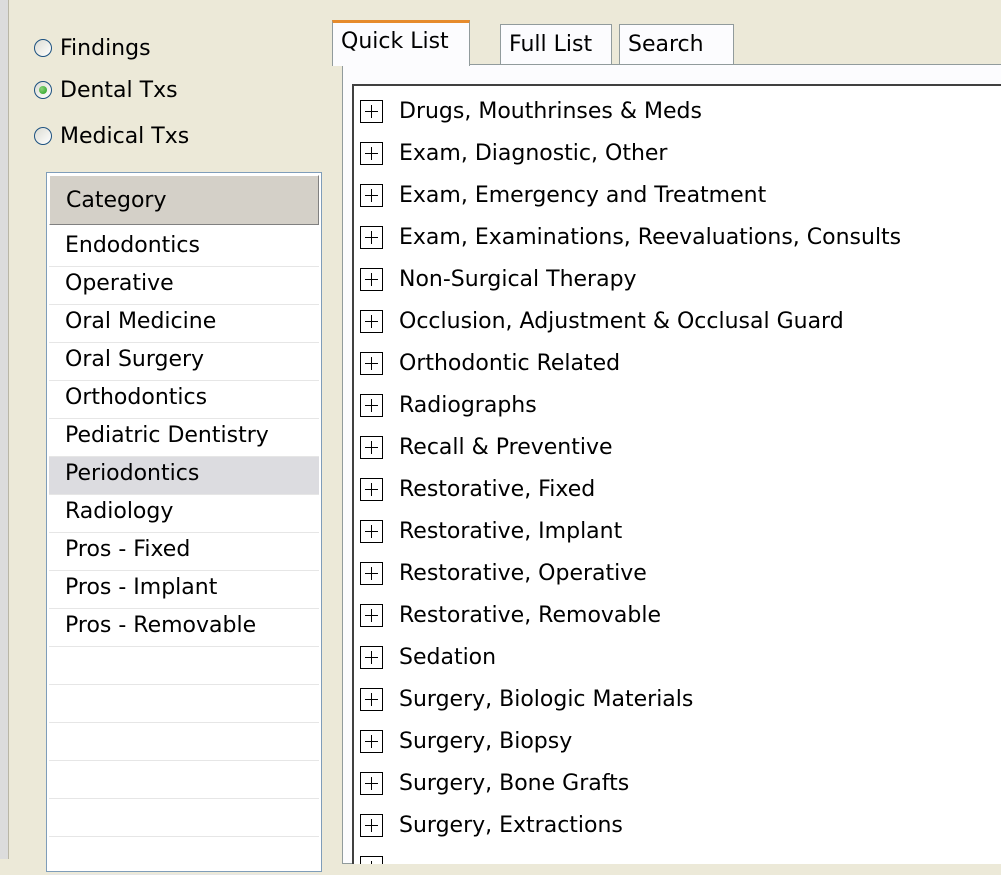  What do you see at coordinates (184, 362) in the screenshot?
I see `category-item-oral-surgery: Oral Surgery` at bounding box center [184, 362].